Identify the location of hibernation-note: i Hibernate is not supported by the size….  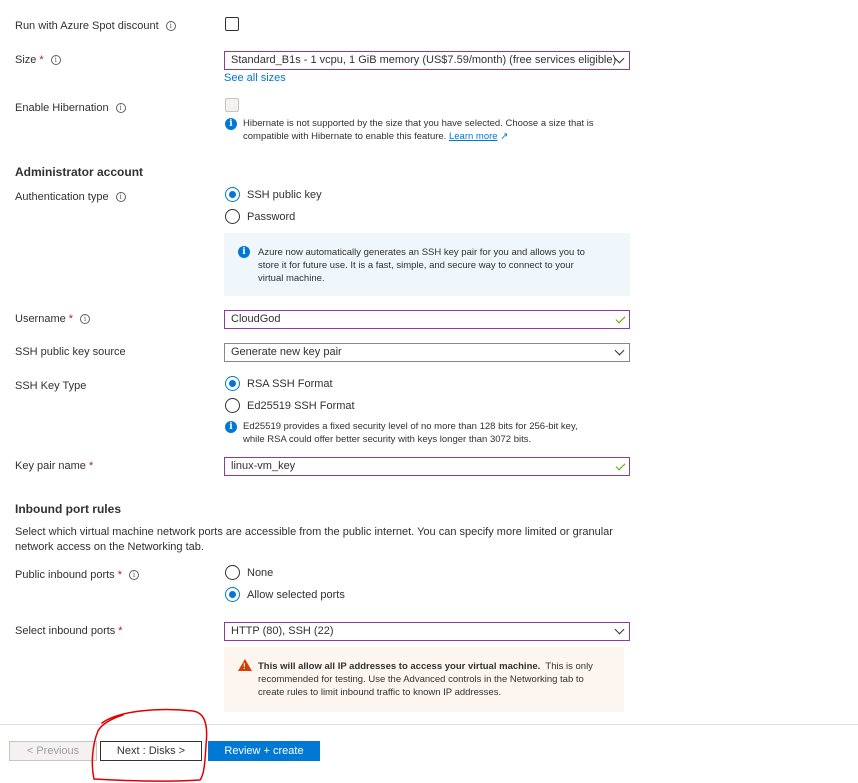
(409, 130).